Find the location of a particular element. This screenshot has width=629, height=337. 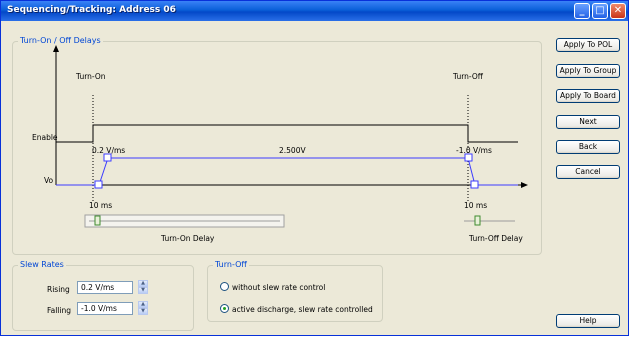

rise-end-handle is located at coordinates (107, 157).